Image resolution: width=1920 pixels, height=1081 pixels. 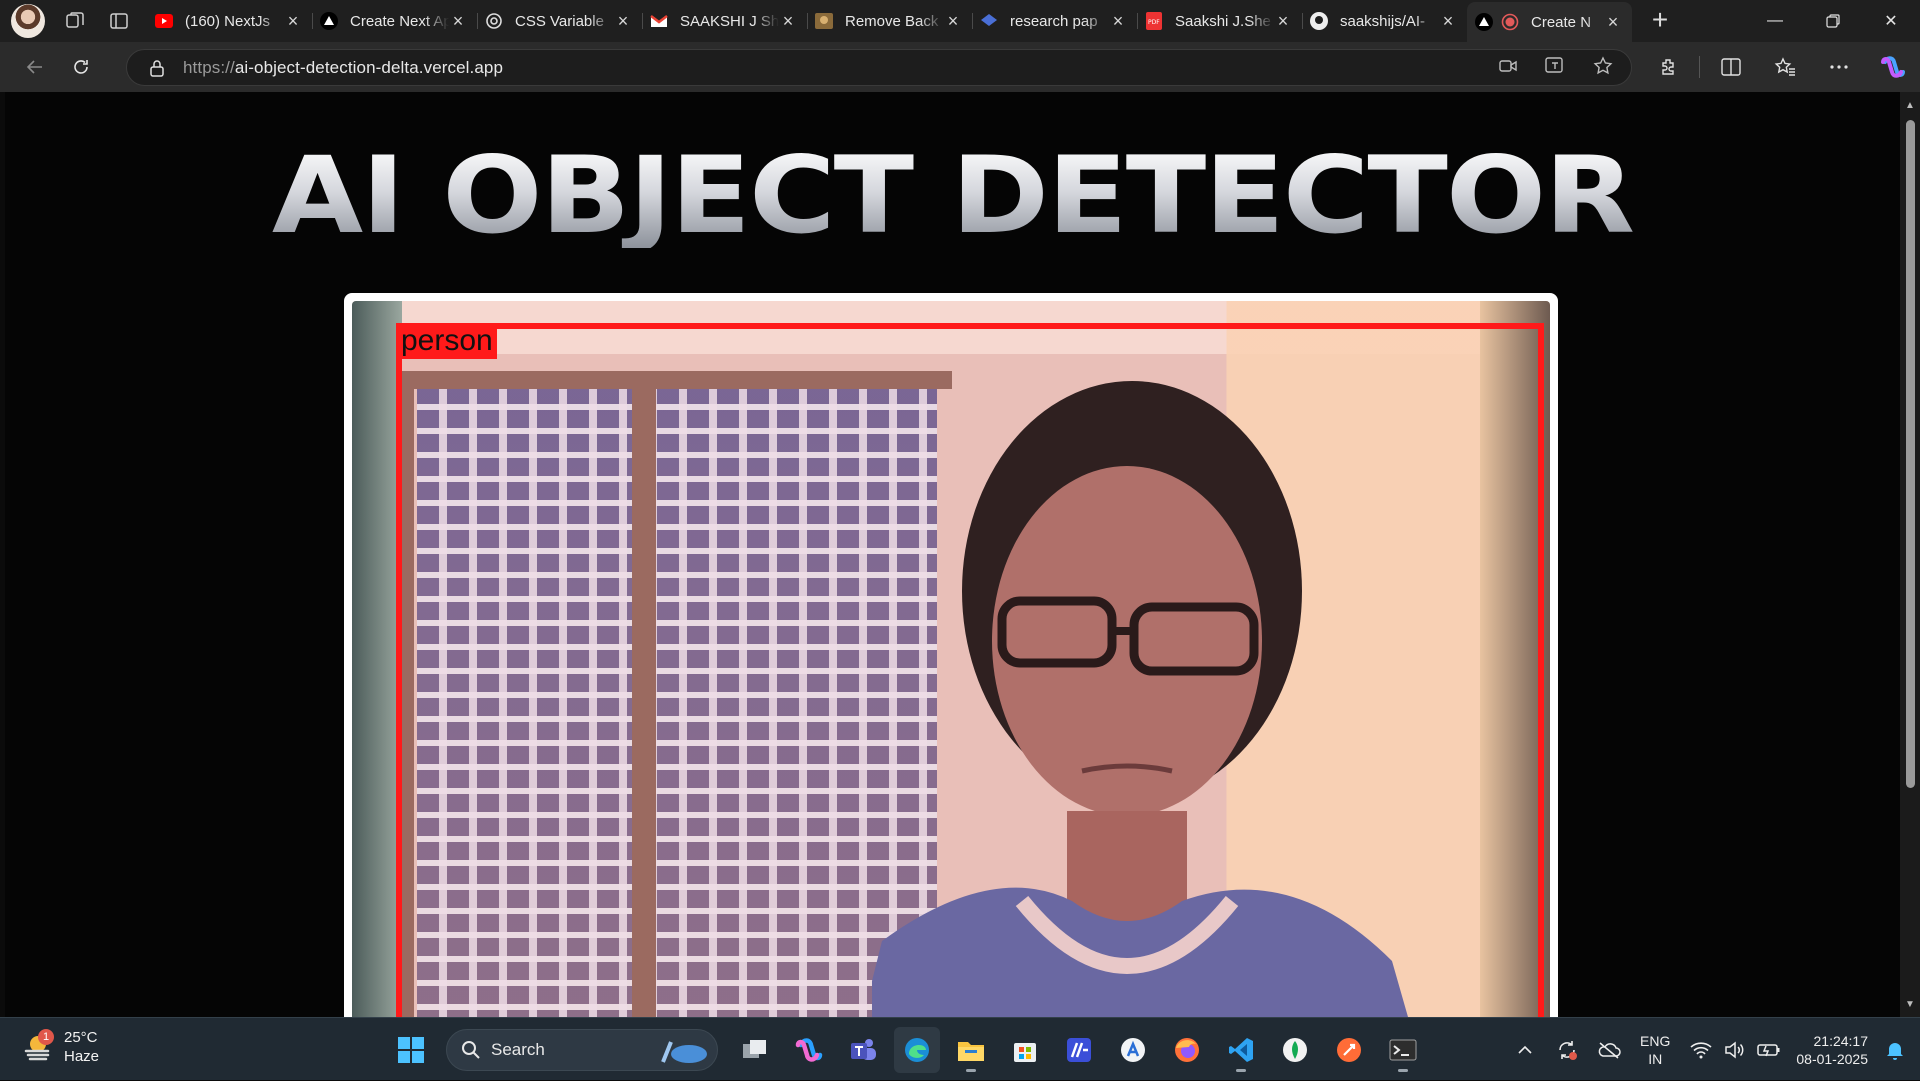 I want to click on page-scrollbar: ▲ ▼, so click(x=1910, y=554).